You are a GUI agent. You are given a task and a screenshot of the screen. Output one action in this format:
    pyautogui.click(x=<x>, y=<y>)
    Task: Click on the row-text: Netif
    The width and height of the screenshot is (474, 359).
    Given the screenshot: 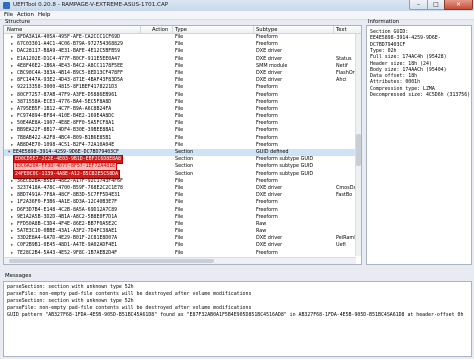 What is the action you would take?
    pyautogui.click(x=342, y=65)
    